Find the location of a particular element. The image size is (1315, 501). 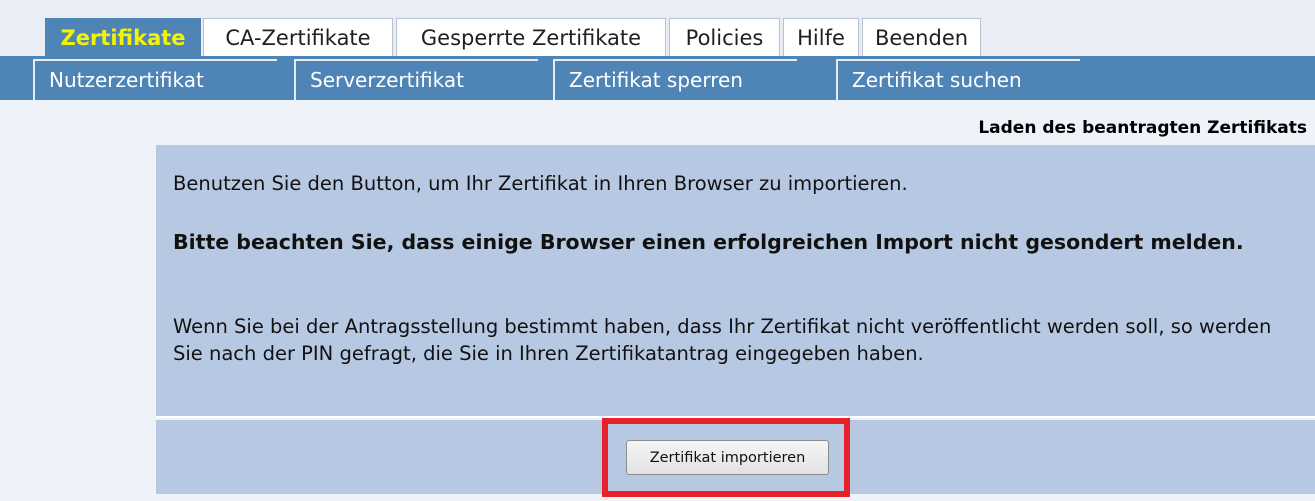

tab-hilfe: Hilfe is located at coordinates (821, 37).